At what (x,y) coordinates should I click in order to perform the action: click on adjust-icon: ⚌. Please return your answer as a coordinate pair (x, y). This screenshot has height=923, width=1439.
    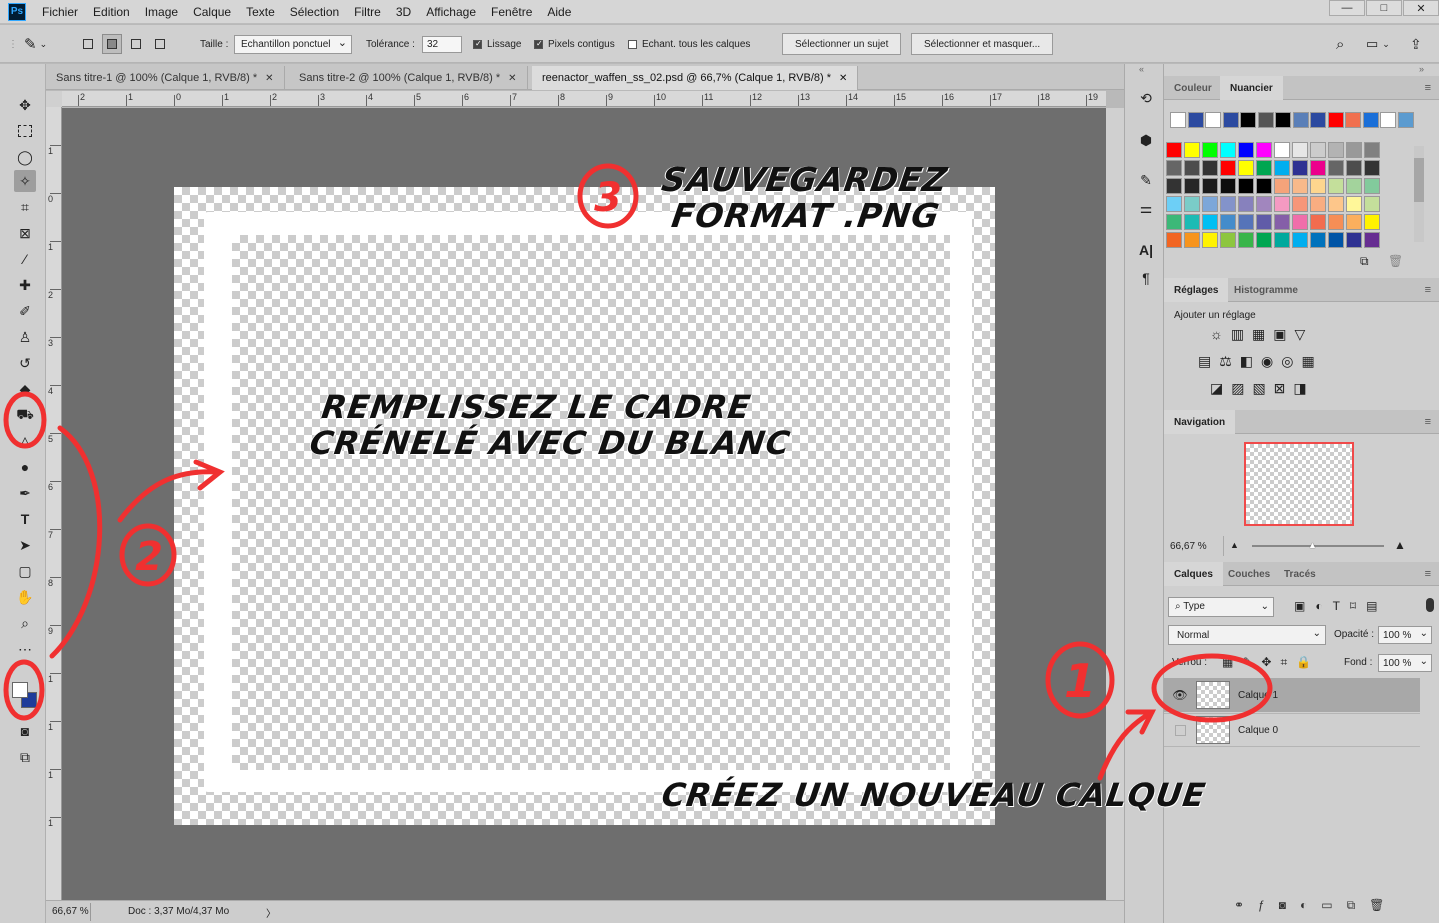
    Looking at the image, I should click on (1146, 208).